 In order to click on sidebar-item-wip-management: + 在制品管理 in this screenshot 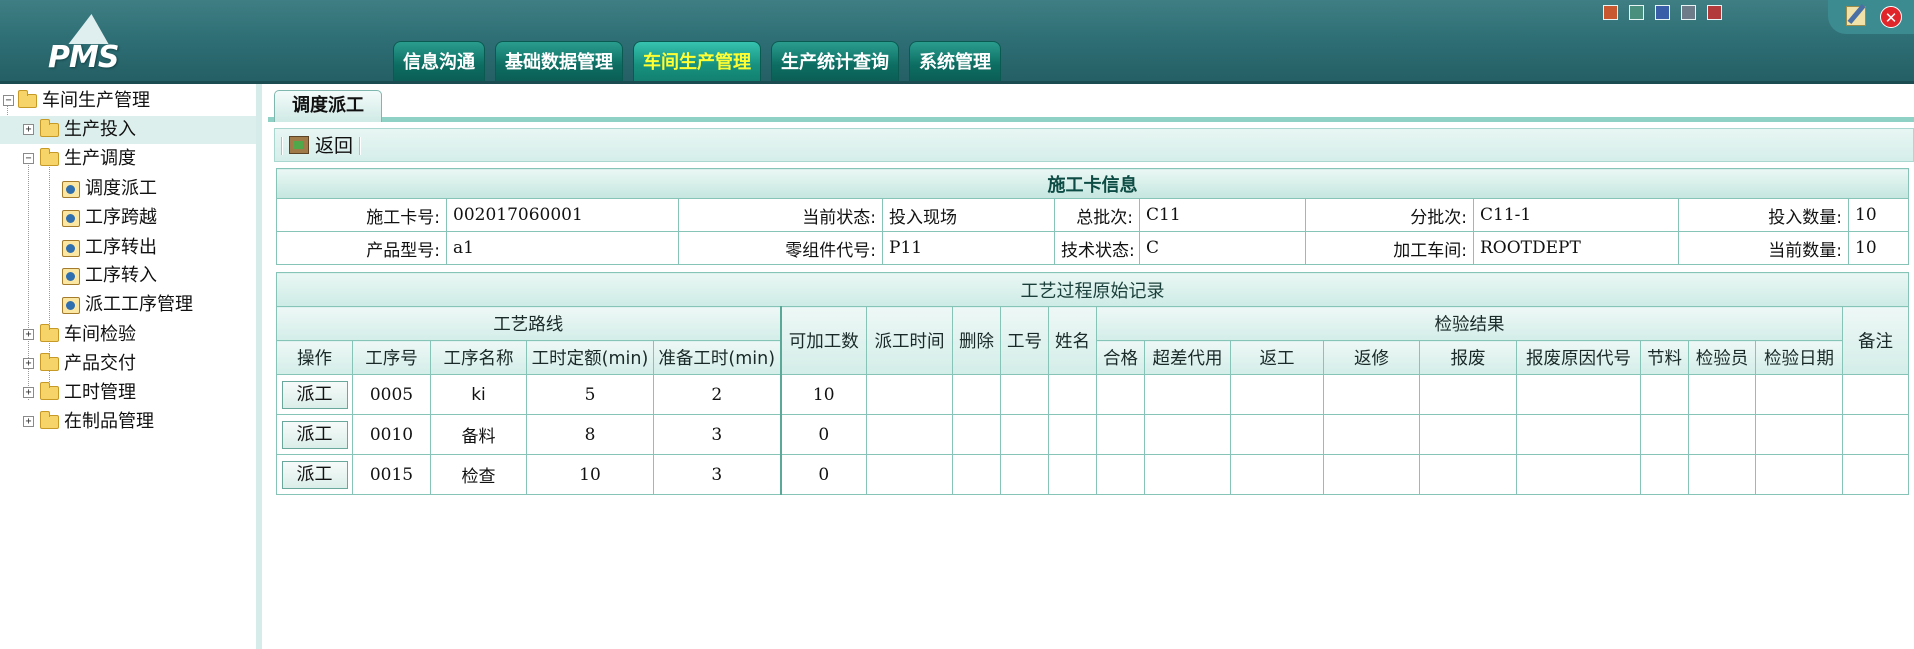, I will do `click(128, 422)`.